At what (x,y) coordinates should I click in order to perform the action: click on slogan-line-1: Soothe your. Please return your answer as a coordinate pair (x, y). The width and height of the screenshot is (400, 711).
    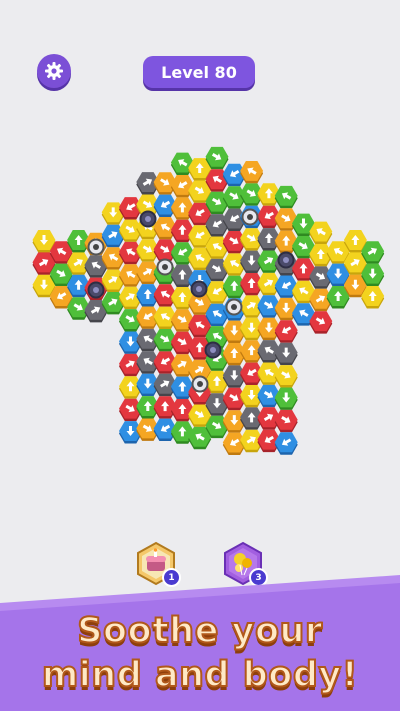
    Looking at the image, I should click on (199, 631).